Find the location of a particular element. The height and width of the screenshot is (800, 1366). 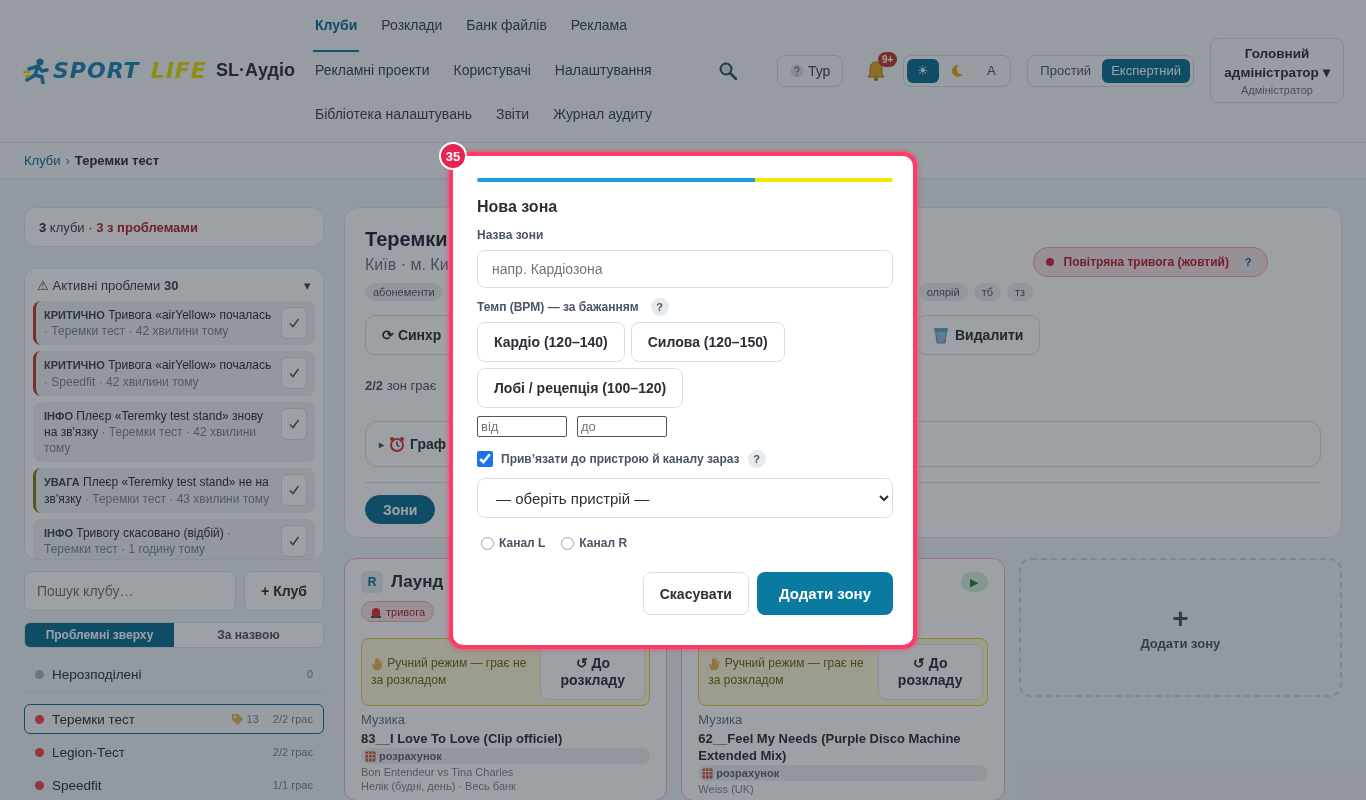

dialog-title: Нова зона is located at coordinates (518, 207).